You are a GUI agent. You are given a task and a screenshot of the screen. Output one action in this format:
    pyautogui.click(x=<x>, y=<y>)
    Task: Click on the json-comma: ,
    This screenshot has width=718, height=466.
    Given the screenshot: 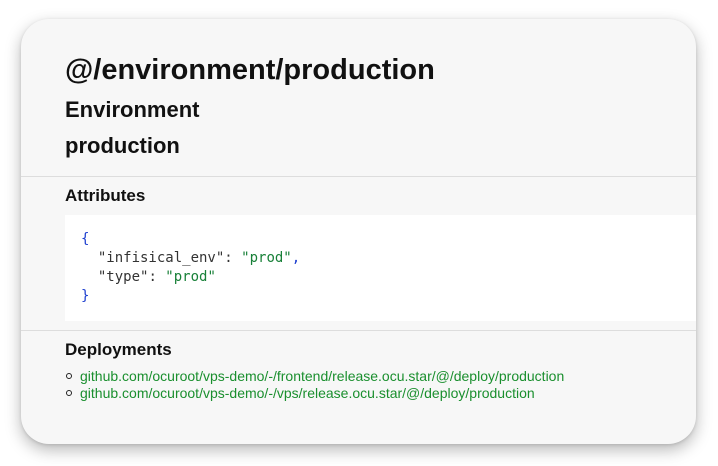 What is the action you would take?
    pyautogui.click(x=296, y=258)
    